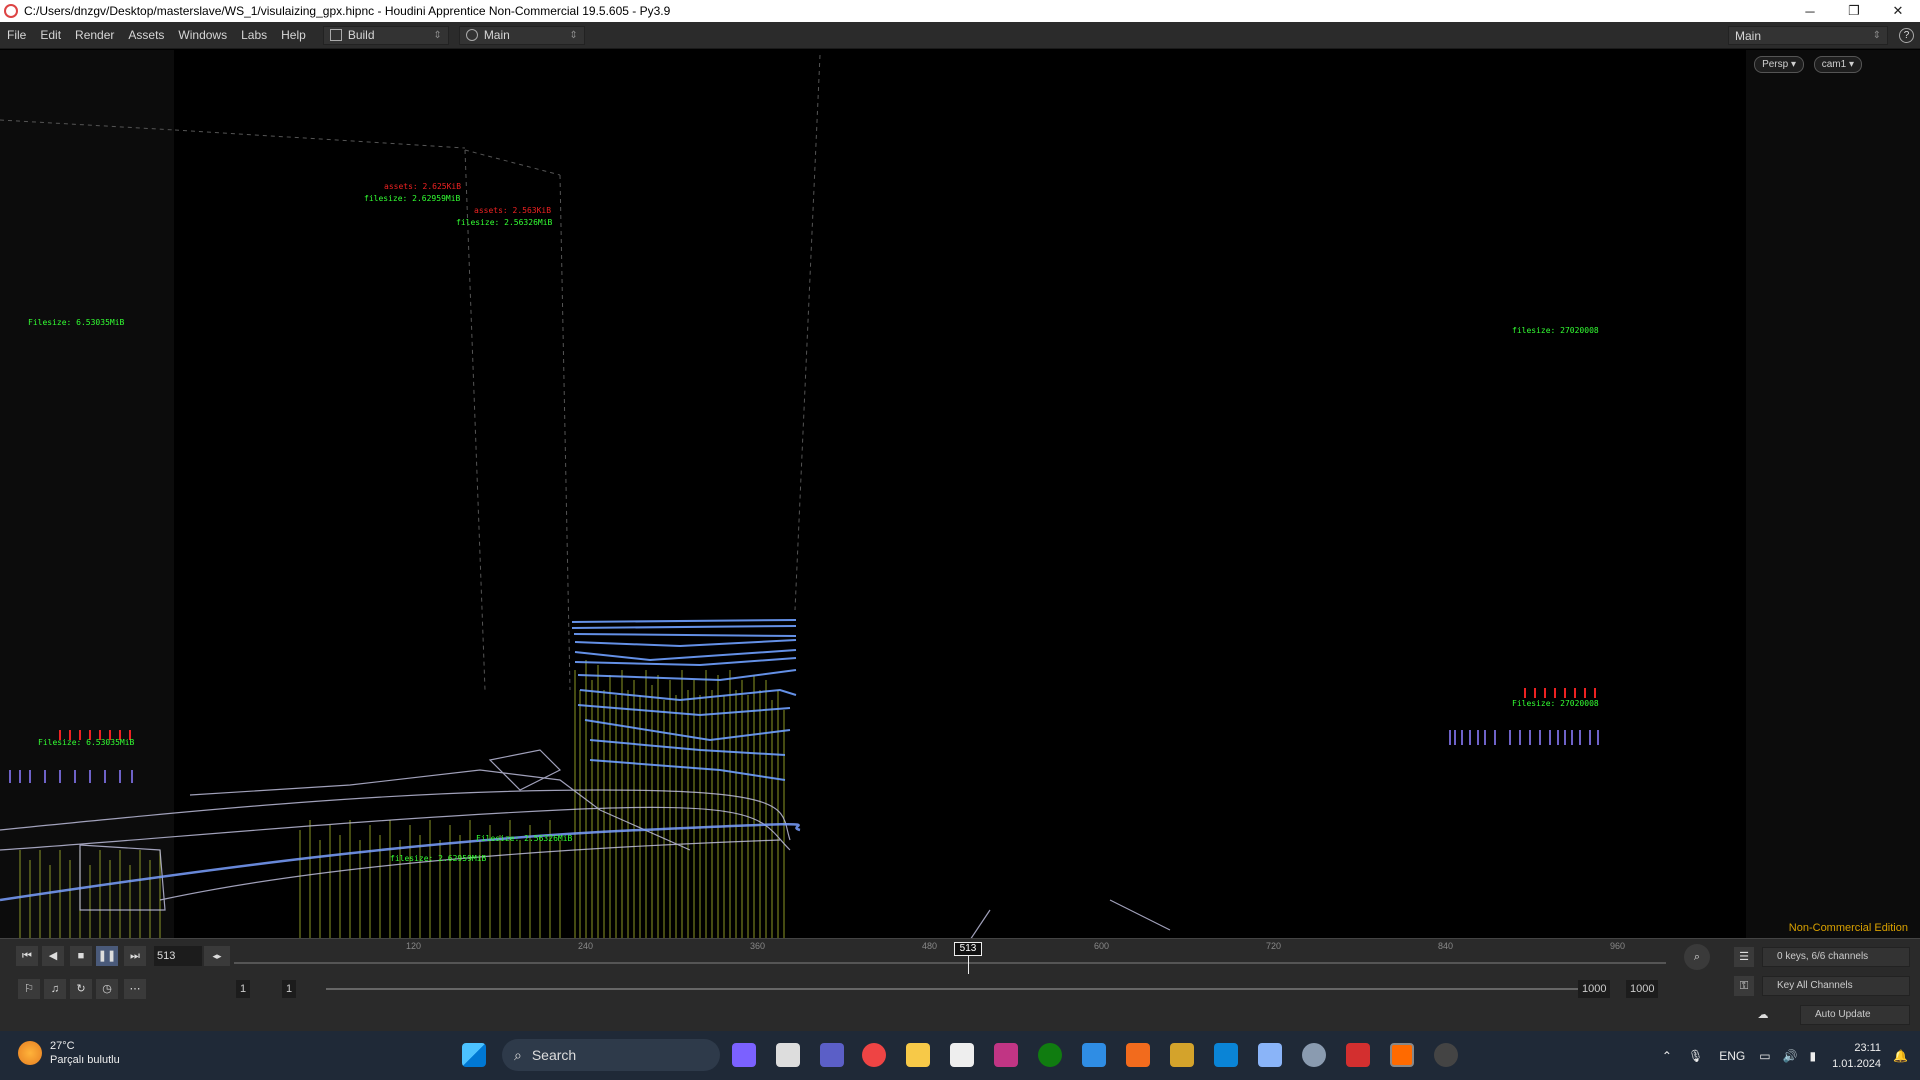 Image resolution: width=1920 pixels, height=1080 pixels. What do you see at coordinates (586, 946) in the screenshot?
I see `timeline-tick: 240` at bounding box center [586, 946].